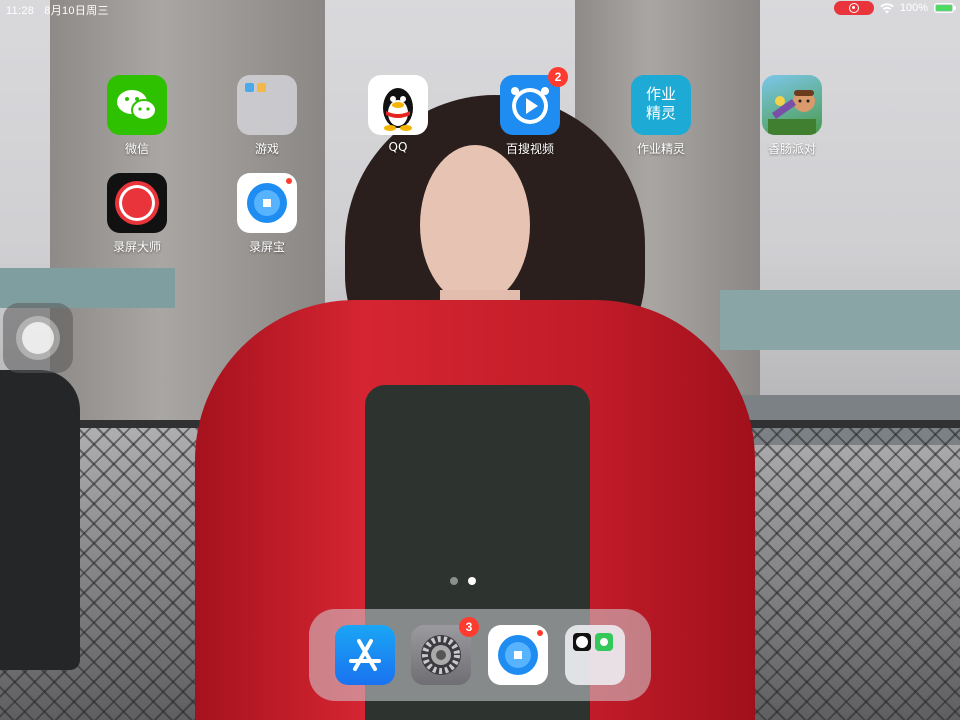 This screenshot has height=720, width=960. Describe the element at coordinates (887, 7) in the screenshot. I see `wifi-icon` at that location.